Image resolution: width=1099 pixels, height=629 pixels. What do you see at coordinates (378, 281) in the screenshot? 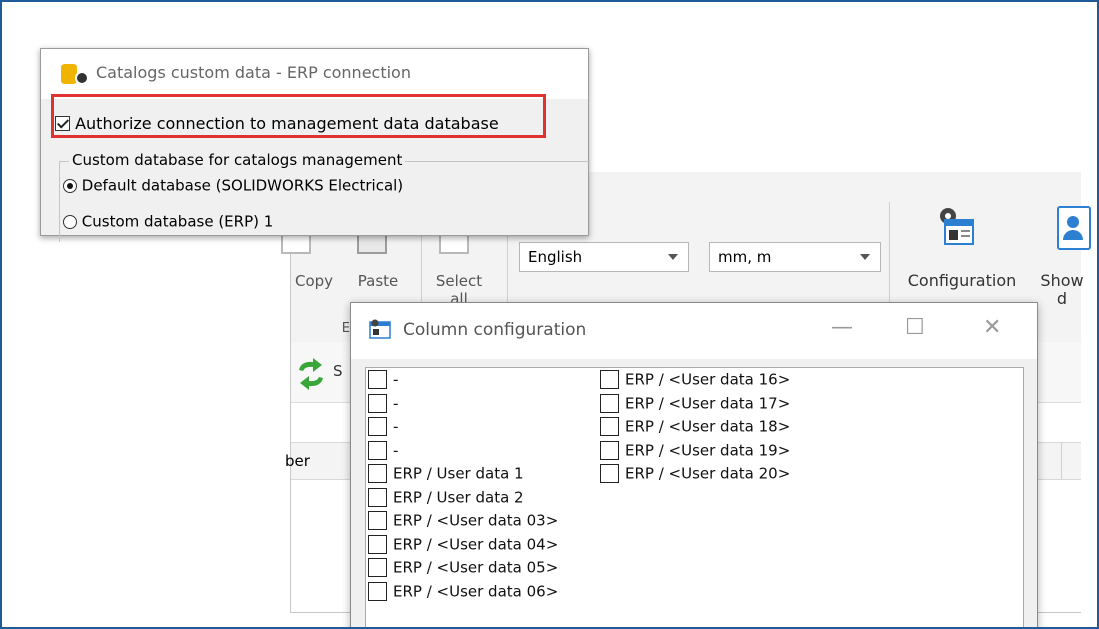
I see `paste-button: Paste` at bounding box center [378, 281].